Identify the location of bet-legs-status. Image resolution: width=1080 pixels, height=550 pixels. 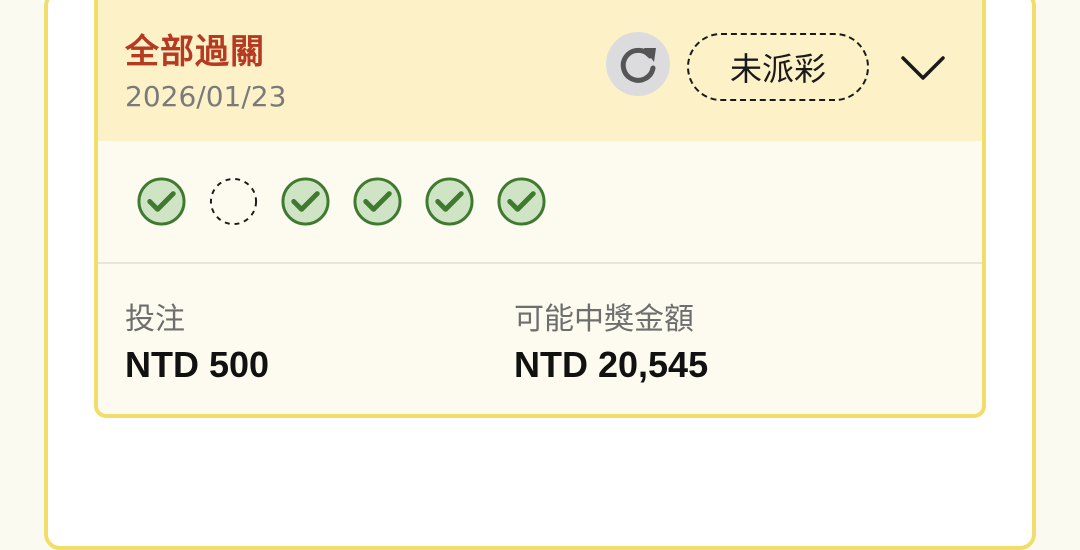
(341, 202).